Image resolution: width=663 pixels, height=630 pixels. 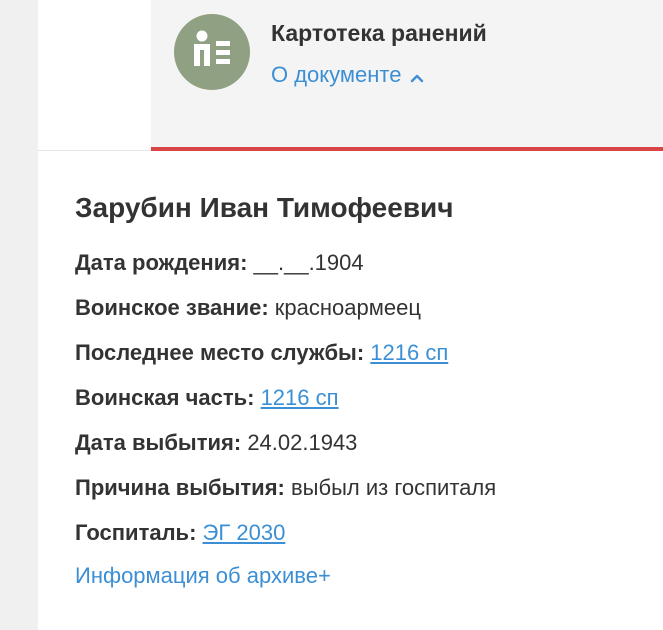 What do you see at coordinates (161, 262) in the screenshot?
I see `field-label: Дата рождения:` at bounding box center [161, 262].